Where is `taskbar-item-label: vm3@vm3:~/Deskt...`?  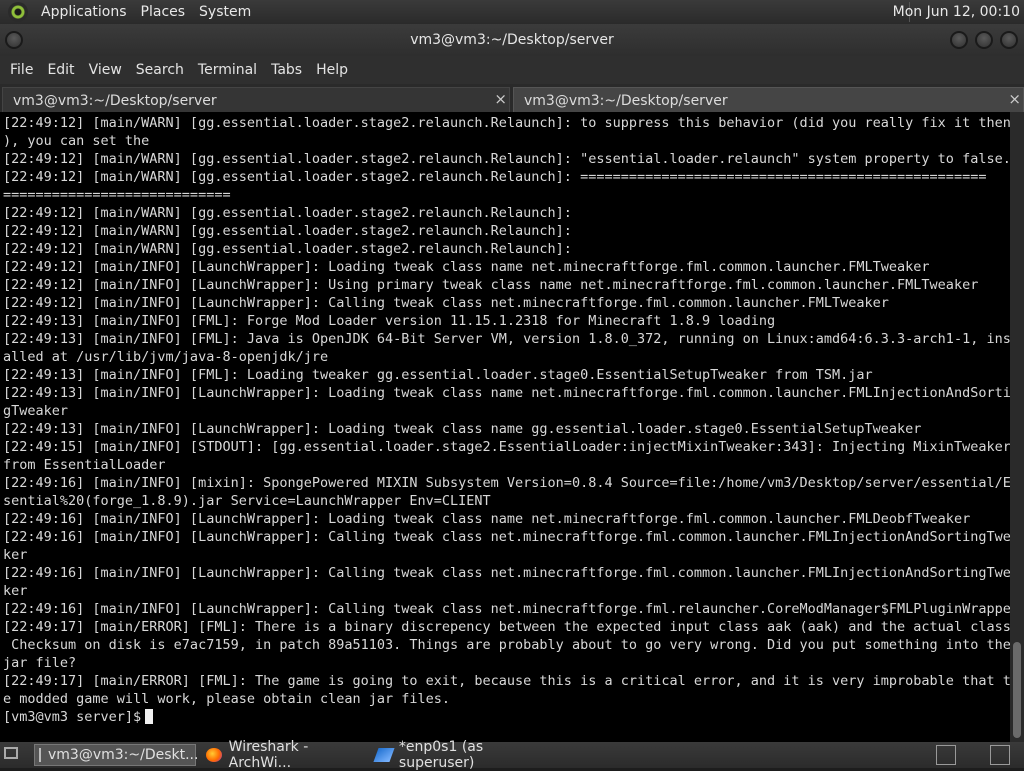 taskbar-item-label: vm3@vm3:~/Deskt... is located at coordinates (123, 755).